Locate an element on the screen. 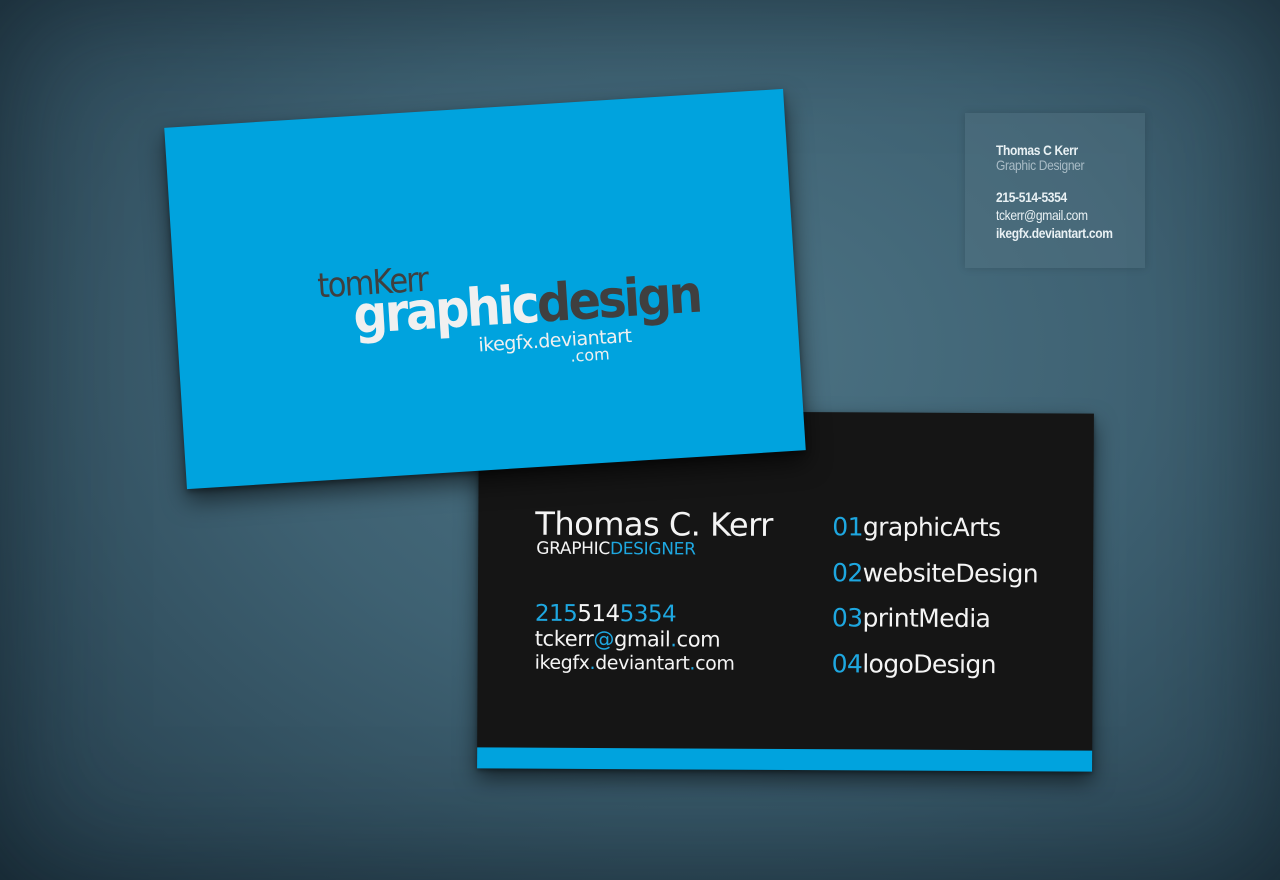 This screenshot has height=880, width=1280. email-user: tckerr is located at coordinates (564, 638).